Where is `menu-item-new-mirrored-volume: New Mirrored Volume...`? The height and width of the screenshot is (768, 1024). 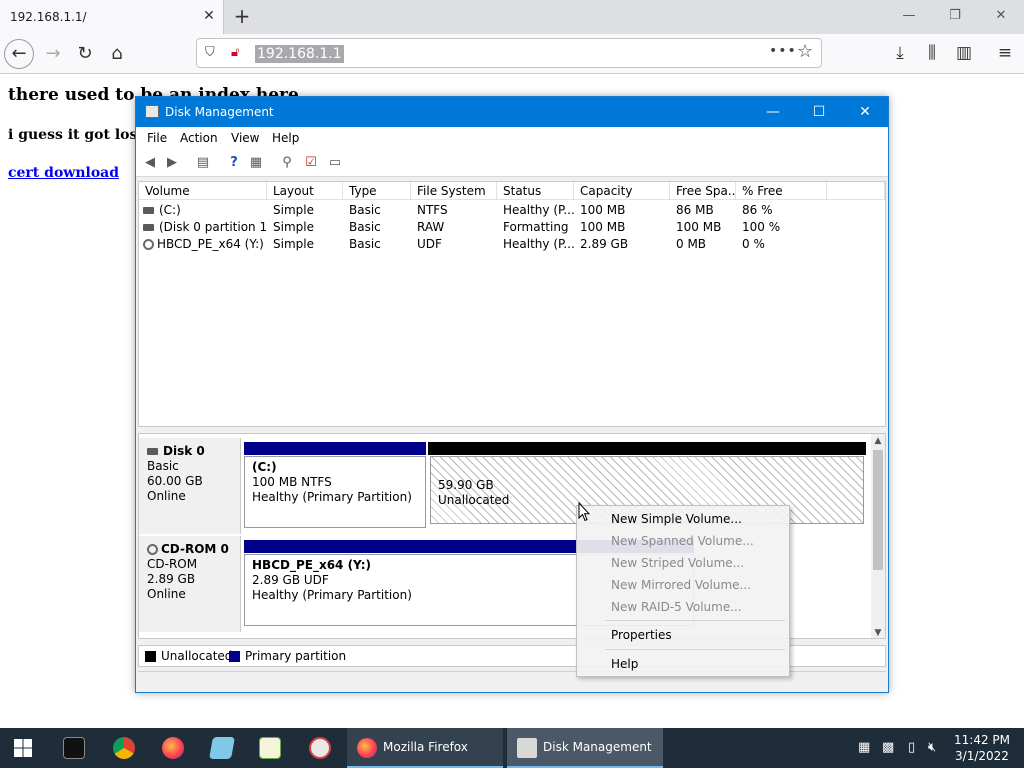 menu-item-new-mirrored-volume: New Mirrored Volume... is located at coordinates (681, 585).